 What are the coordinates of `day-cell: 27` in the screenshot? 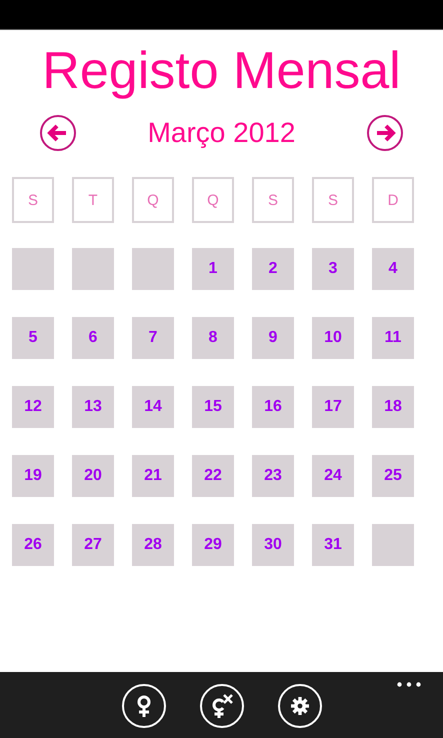 It's located at (93, 545).